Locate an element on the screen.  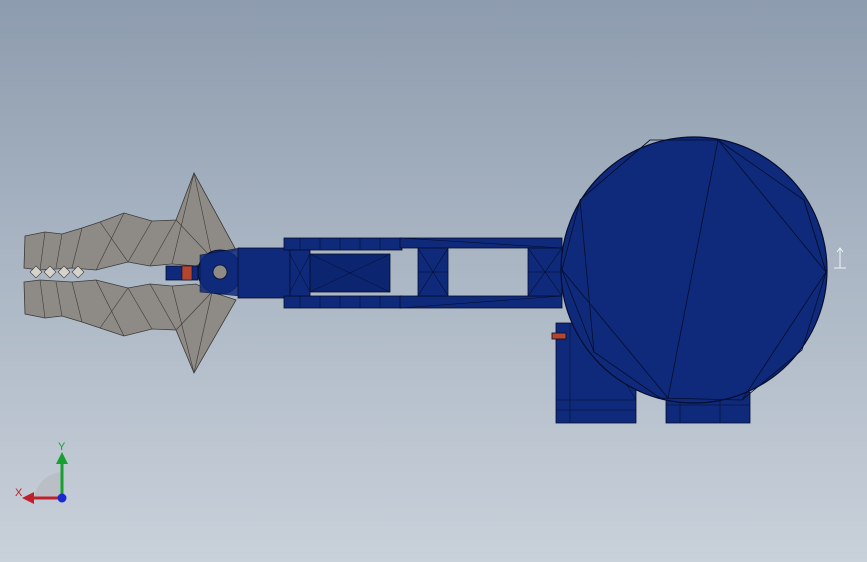
triad-graphic is located at coordinates (45, 478).